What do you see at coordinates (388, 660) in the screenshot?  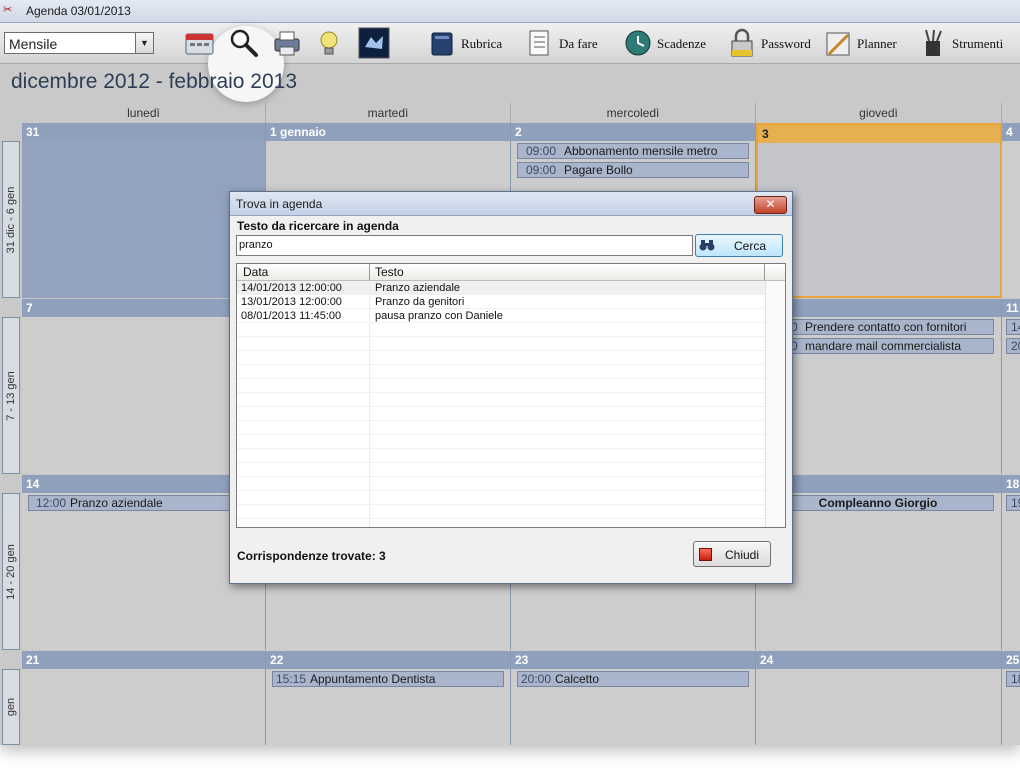 I see `day-cell-header: 22` at bounding box center [388, 660].